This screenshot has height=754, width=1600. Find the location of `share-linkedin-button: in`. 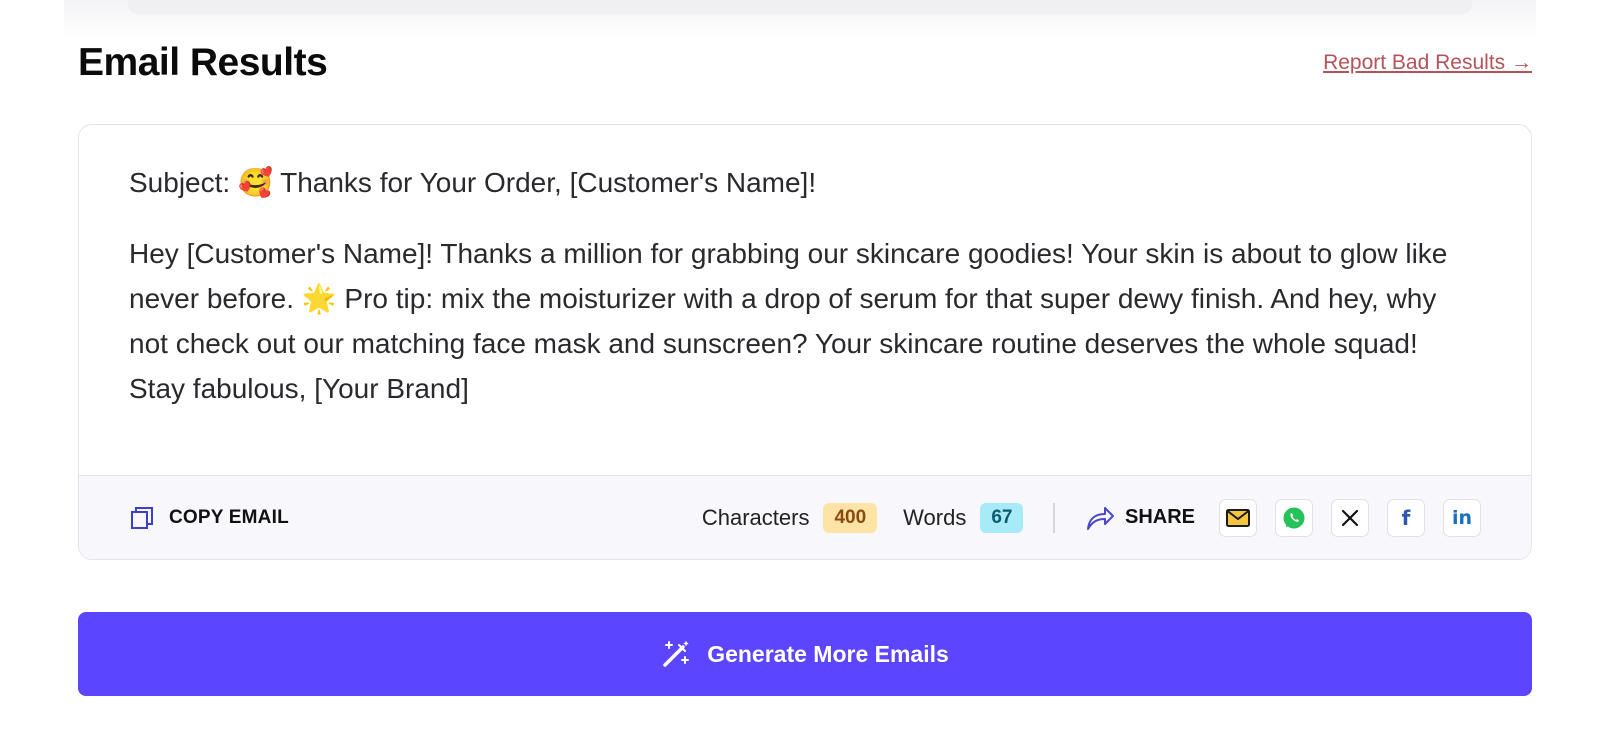

share-linkedin-button: in is located at coordinates (1462, 517).